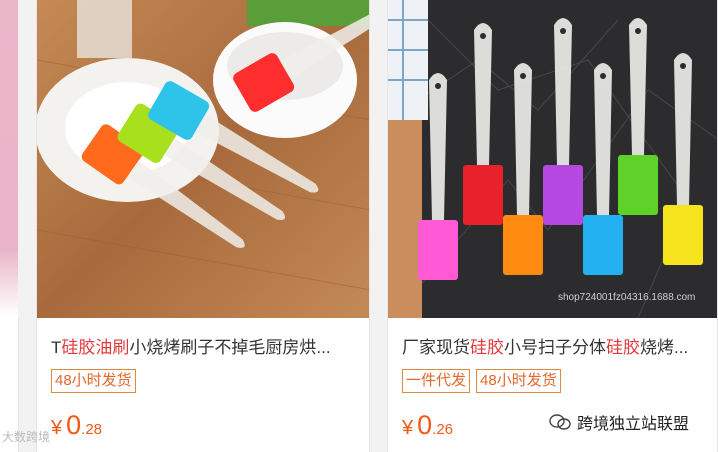 The width and height of the screenshot is (718, 452). I want to click on wechat-watermark: 跨境独立站联盟, so click(619, 422).